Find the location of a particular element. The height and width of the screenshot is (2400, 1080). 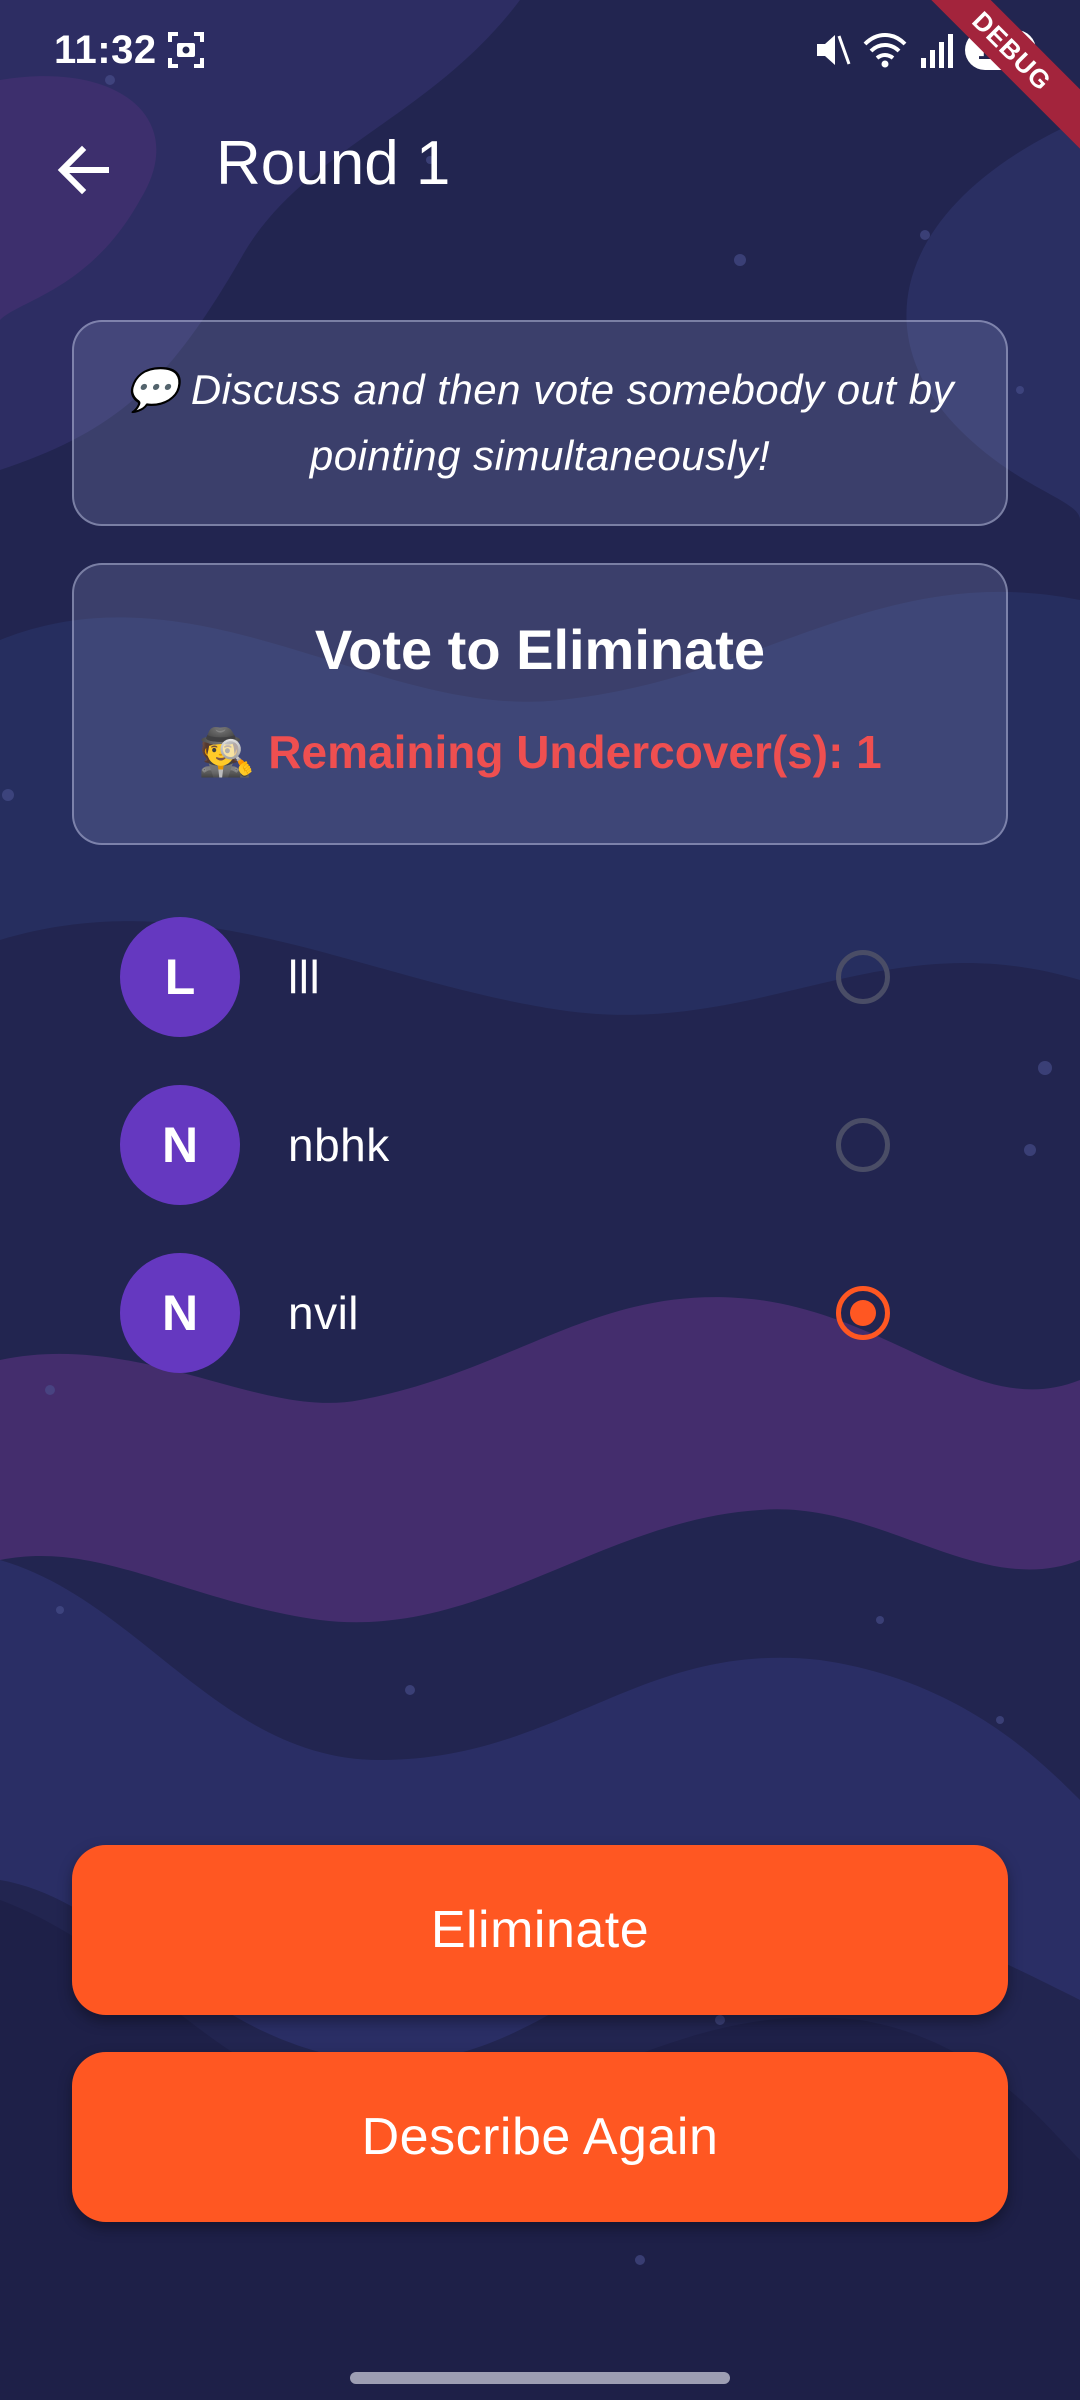

speech-bubble-icon: 💬 is located at coordinates (152, 389).